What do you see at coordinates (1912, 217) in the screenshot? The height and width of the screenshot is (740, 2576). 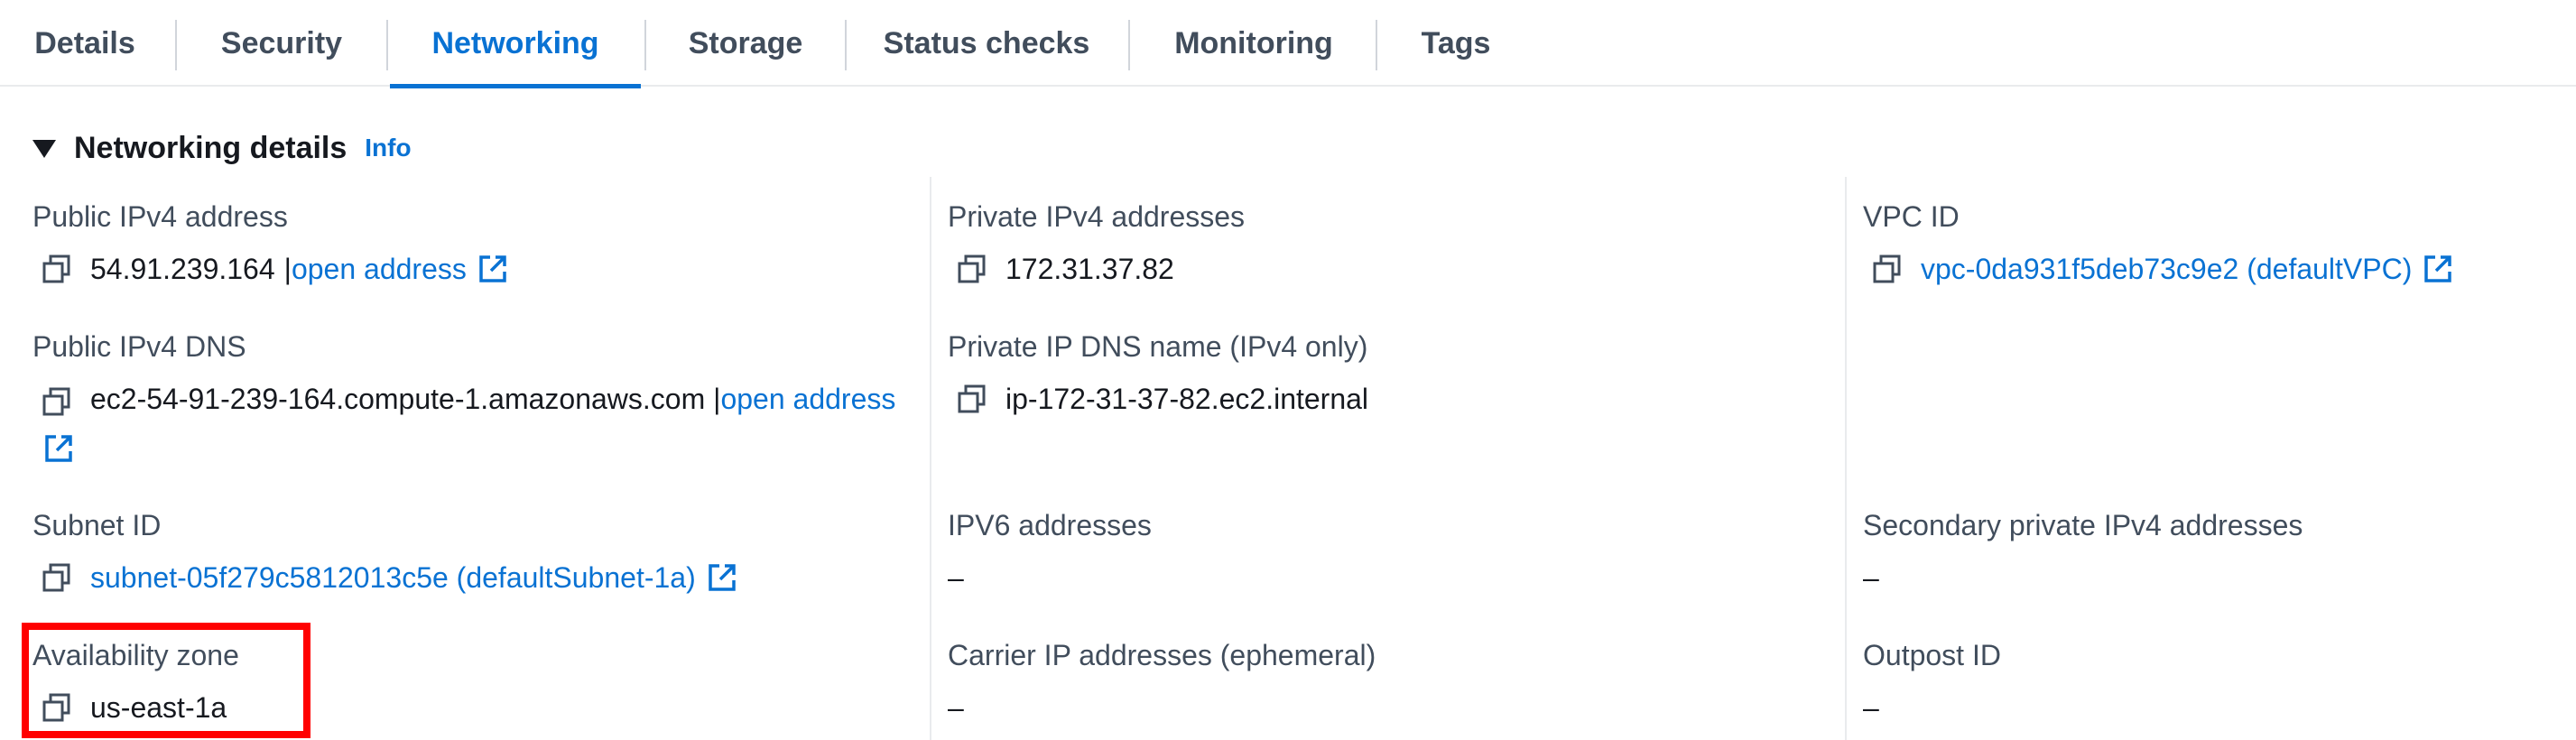 I see `field-label: VPC ID` at bounding box center [1912, 217].